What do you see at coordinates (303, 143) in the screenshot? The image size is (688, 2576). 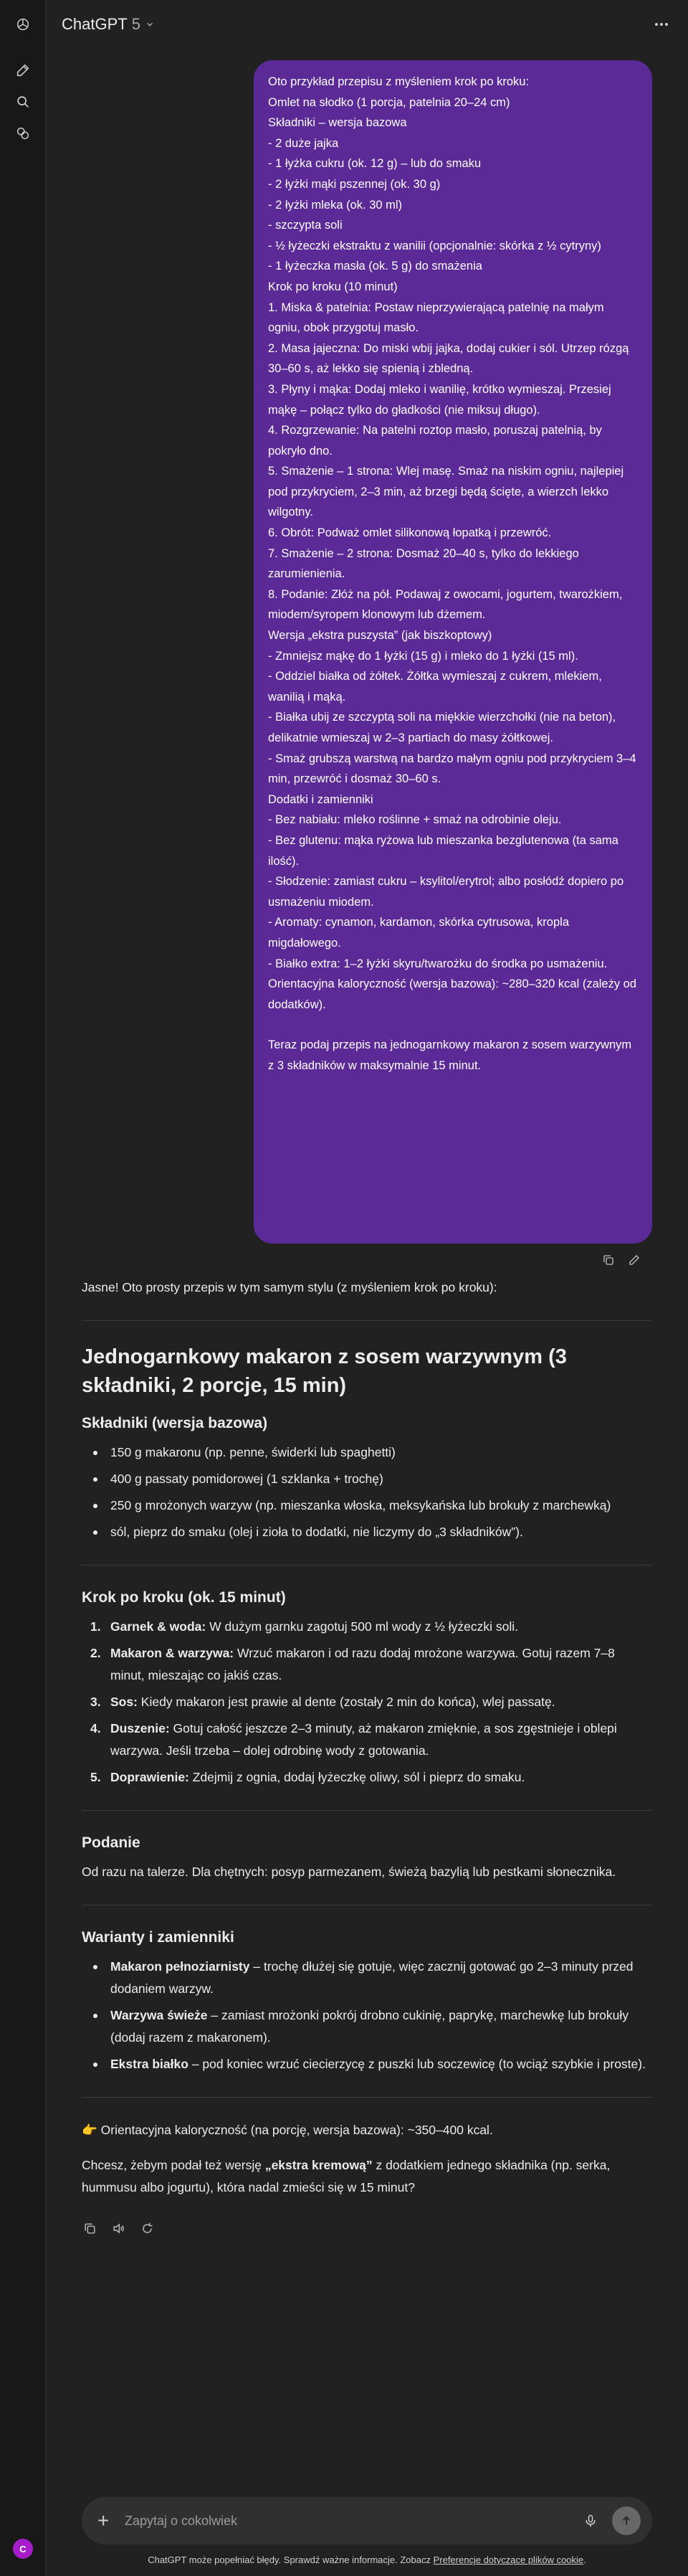 I see `user-message-line: - 2 duże jajka` at bounding box center [303, 143].